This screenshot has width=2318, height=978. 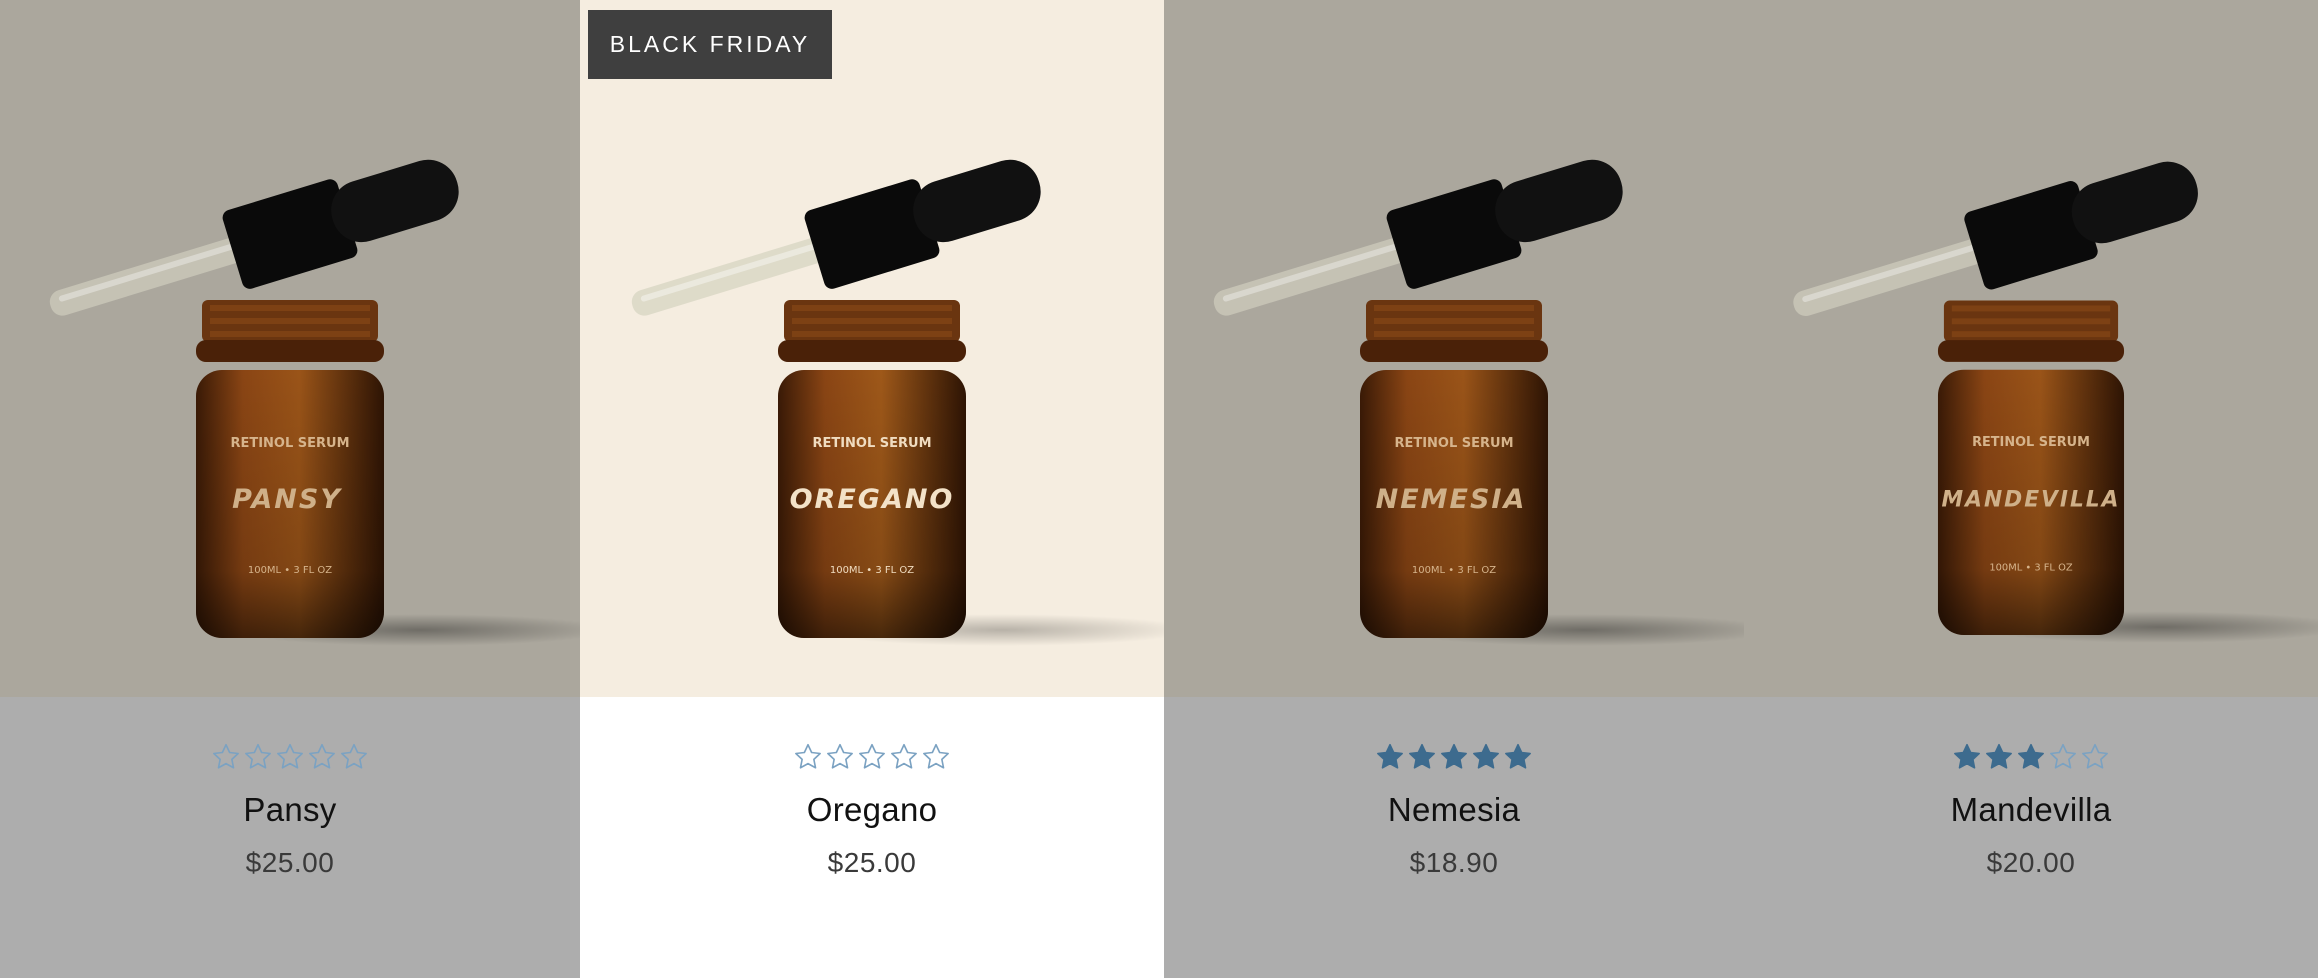 What do you see at coordinates (1454, 862) in the screenshot?
I see `product-price: $18.90` at bounding box center [1454, 862].